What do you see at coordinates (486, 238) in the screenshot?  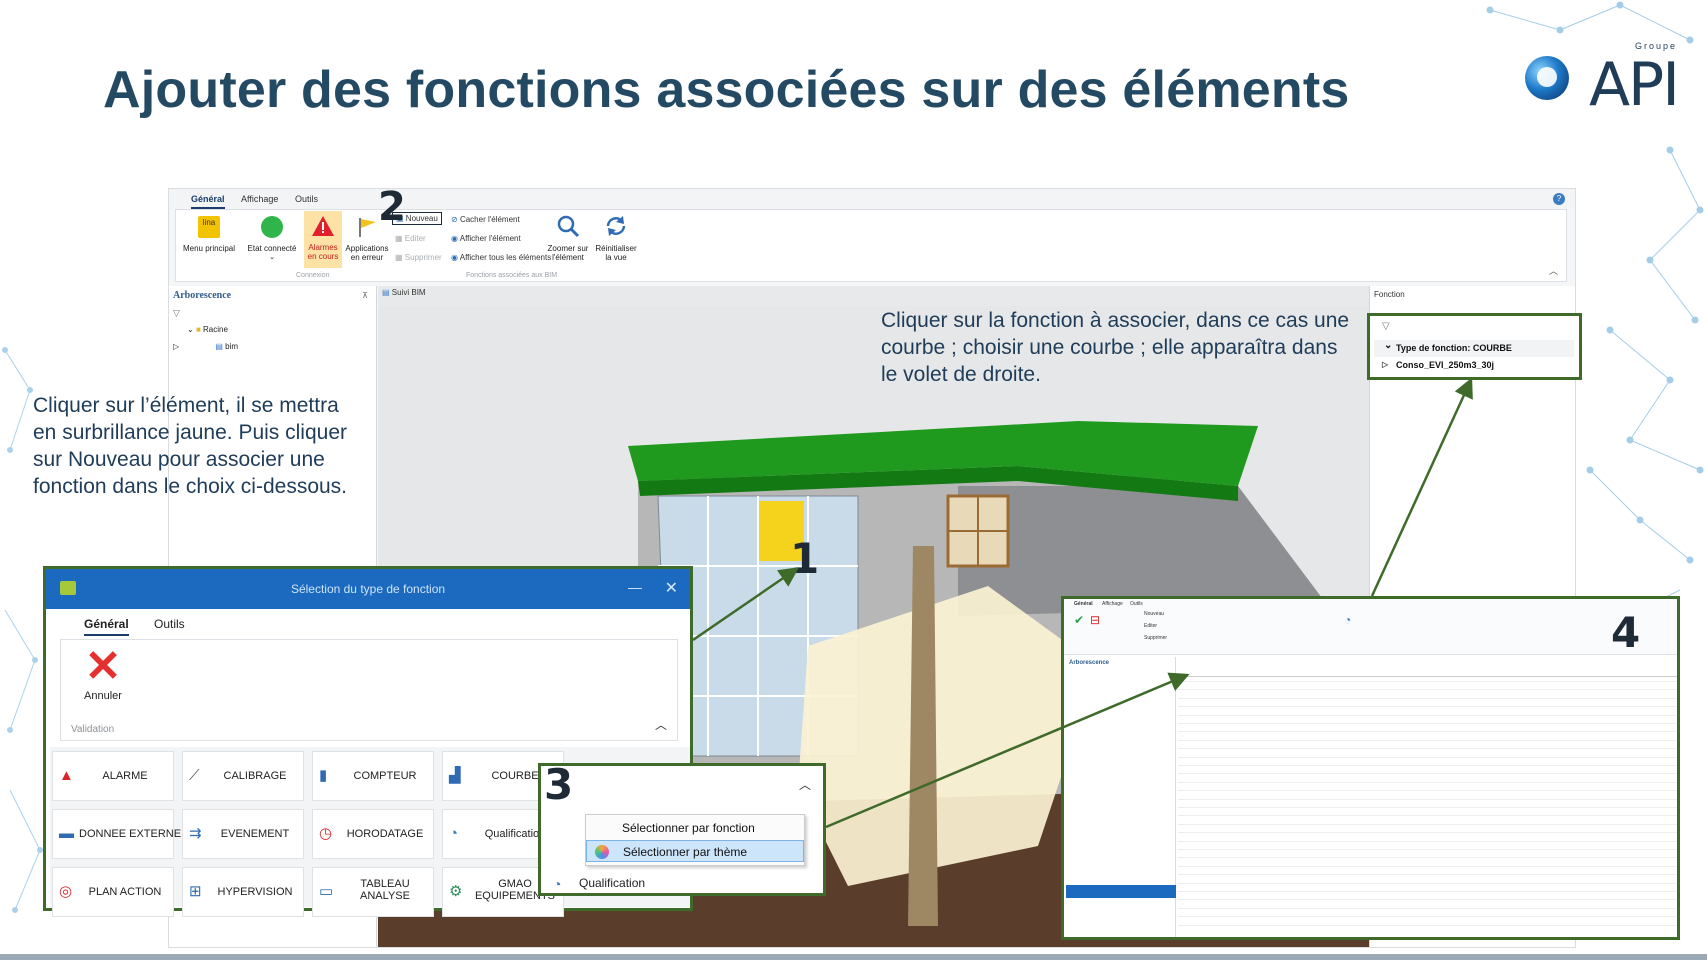 I see `afficher-element-button: ◉ Afficher l'élément` at bounding box center [486, 238].